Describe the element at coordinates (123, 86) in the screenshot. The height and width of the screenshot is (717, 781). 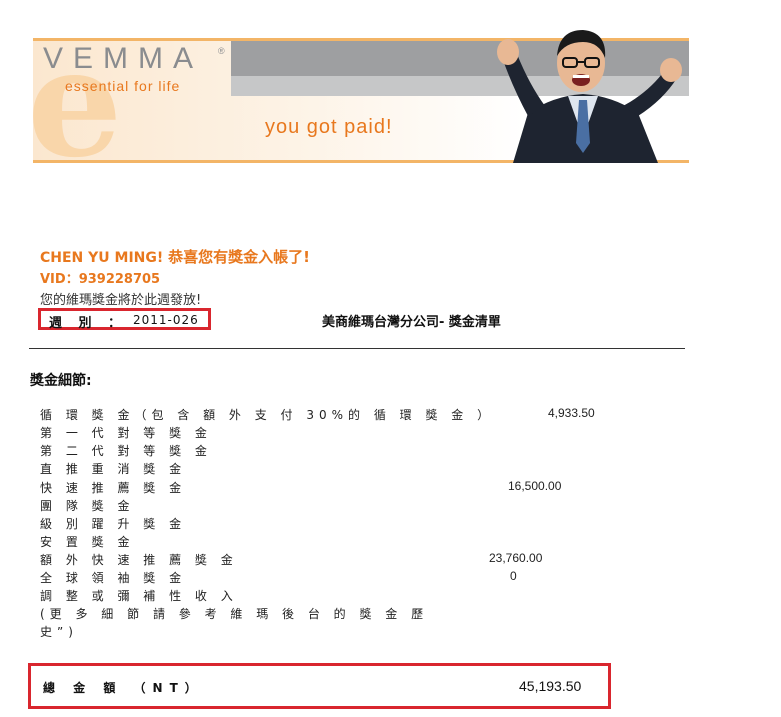
I see `banner-tagline: essential for life` at that location.